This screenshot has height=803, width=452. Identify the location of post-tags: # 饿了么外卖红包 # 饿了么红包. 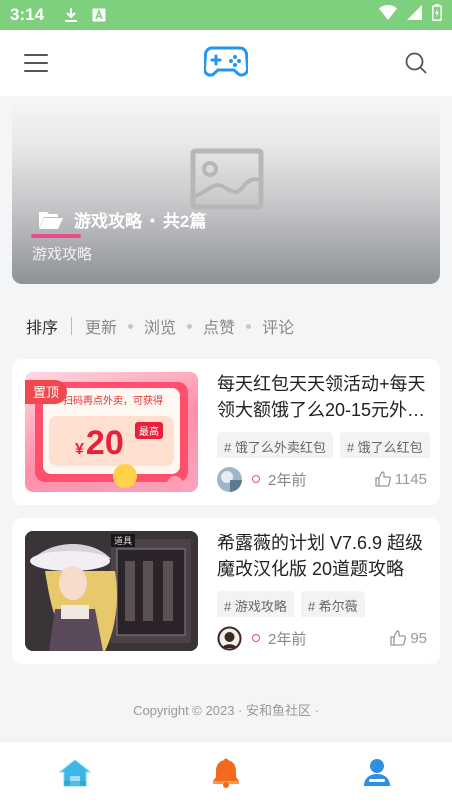
(324, 445).